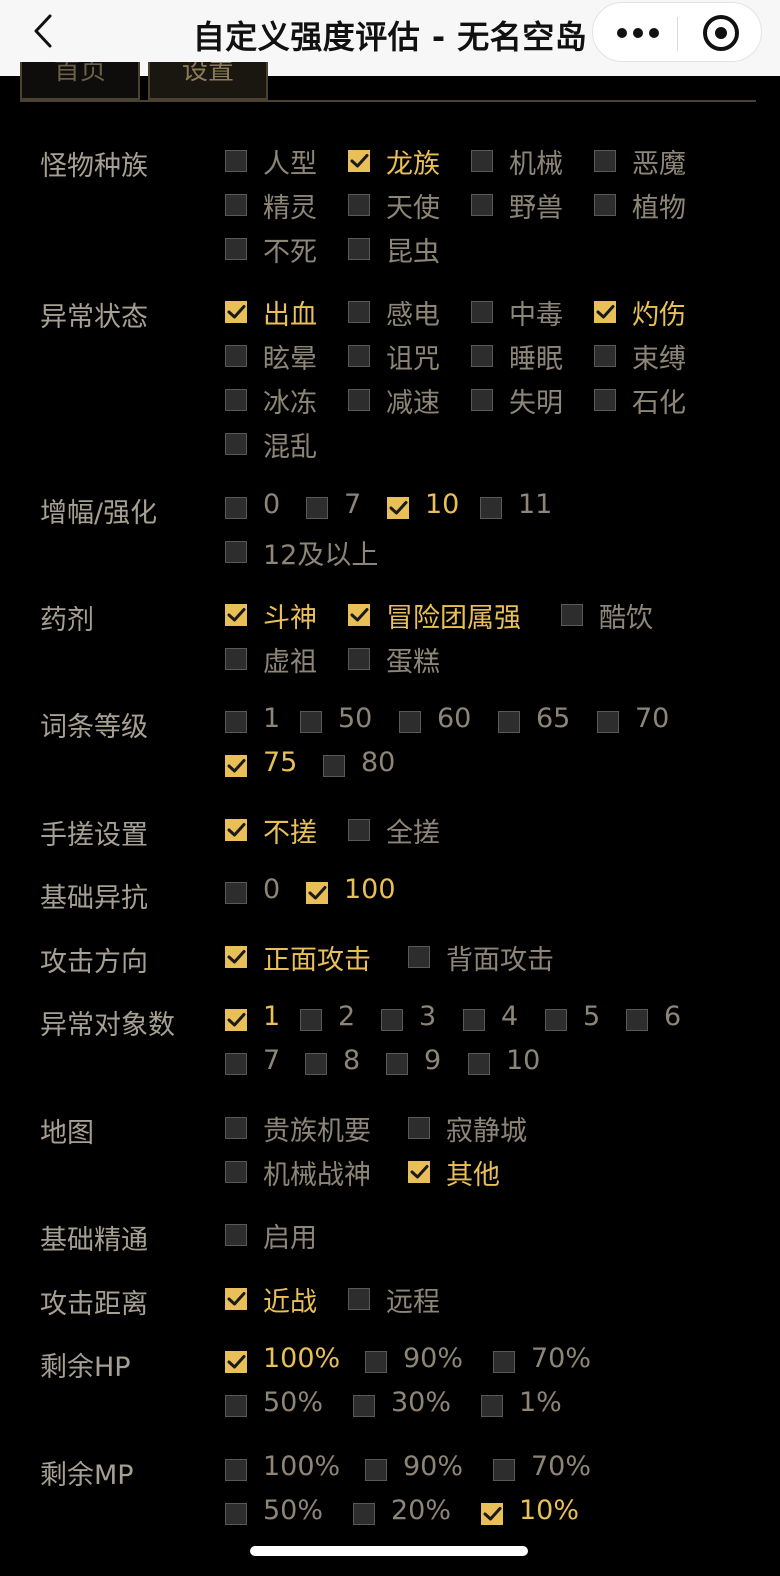 The image size is (780, 1576). What do you see at coordinates (290, 618) in the screenshot?
I see `option-label: 斗神` at bounding box center [290, 618].